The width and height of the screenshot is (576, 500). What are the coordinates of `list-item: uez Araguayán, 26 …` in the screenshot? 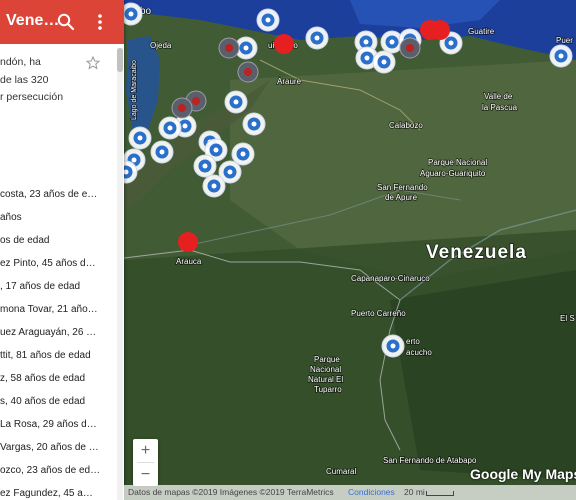 It's located at (58, 332).